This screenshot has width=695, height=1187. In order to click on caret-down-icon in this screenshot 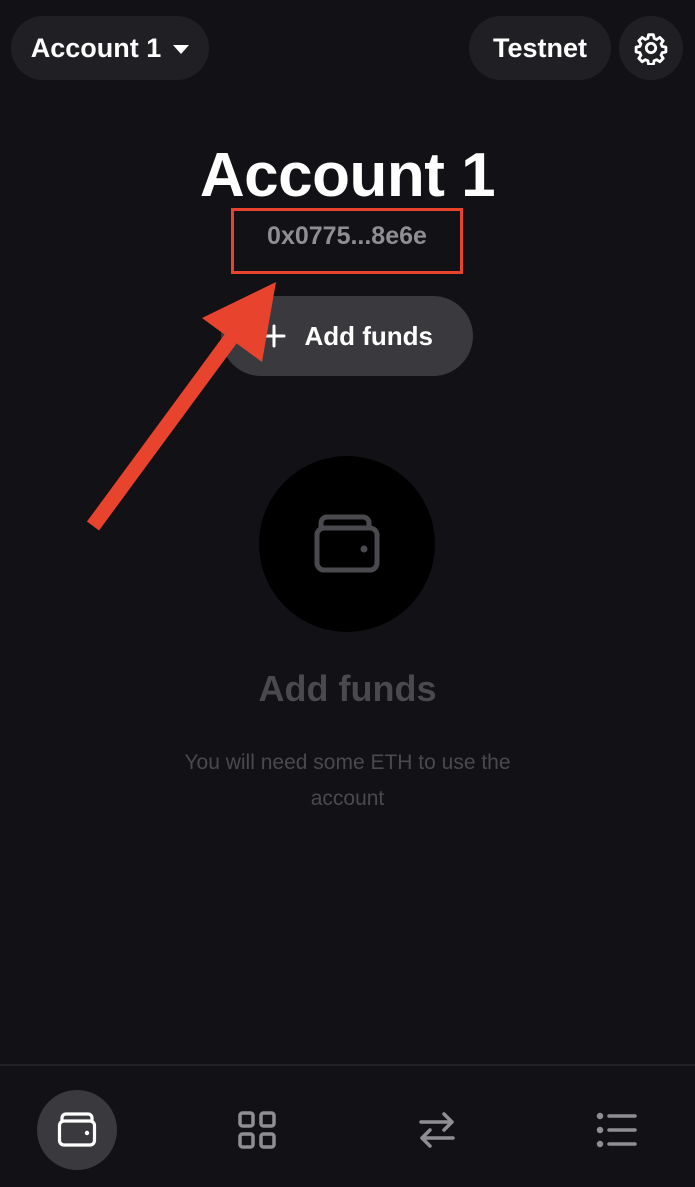, I will do `click(181, 49)`.